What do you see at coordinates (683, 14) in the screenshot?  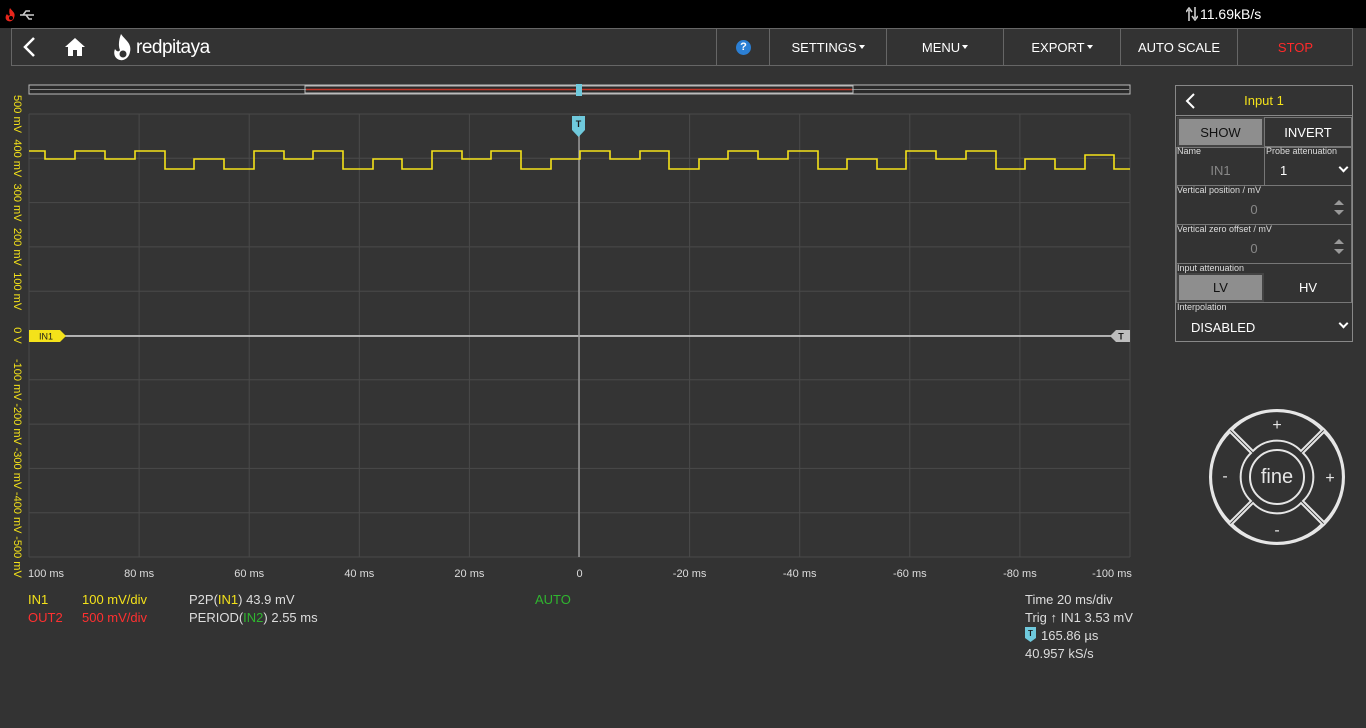 I see `top-status-bar: 11.69kB/s` at bounding box center [683, 14].